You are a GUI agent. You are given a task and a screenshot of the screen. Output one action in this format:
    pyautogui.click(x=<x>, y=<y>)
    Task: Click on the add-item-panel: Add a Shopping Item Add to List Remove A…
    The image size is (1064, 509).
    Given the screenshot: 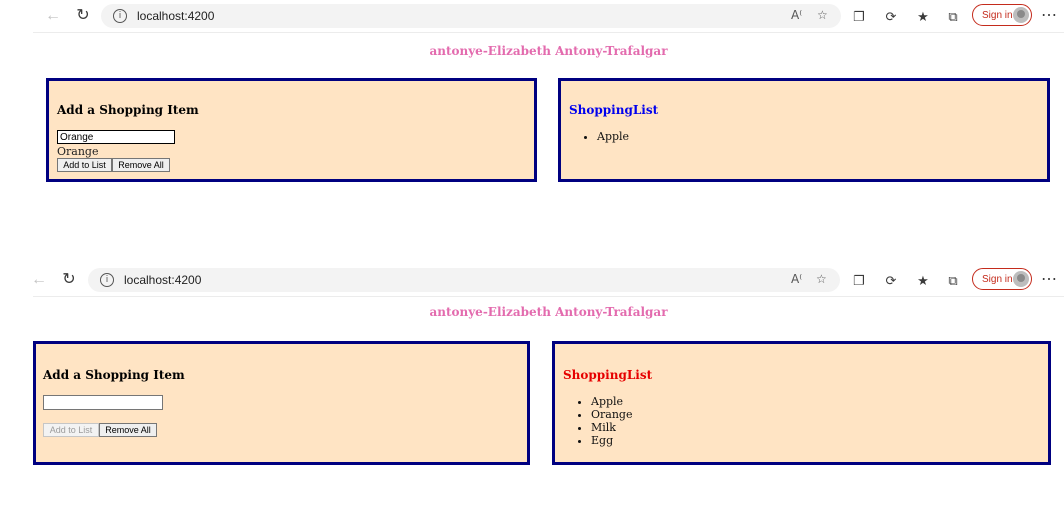 What is the action you would take?
    pyautogui.click(x=281, y=403)
    